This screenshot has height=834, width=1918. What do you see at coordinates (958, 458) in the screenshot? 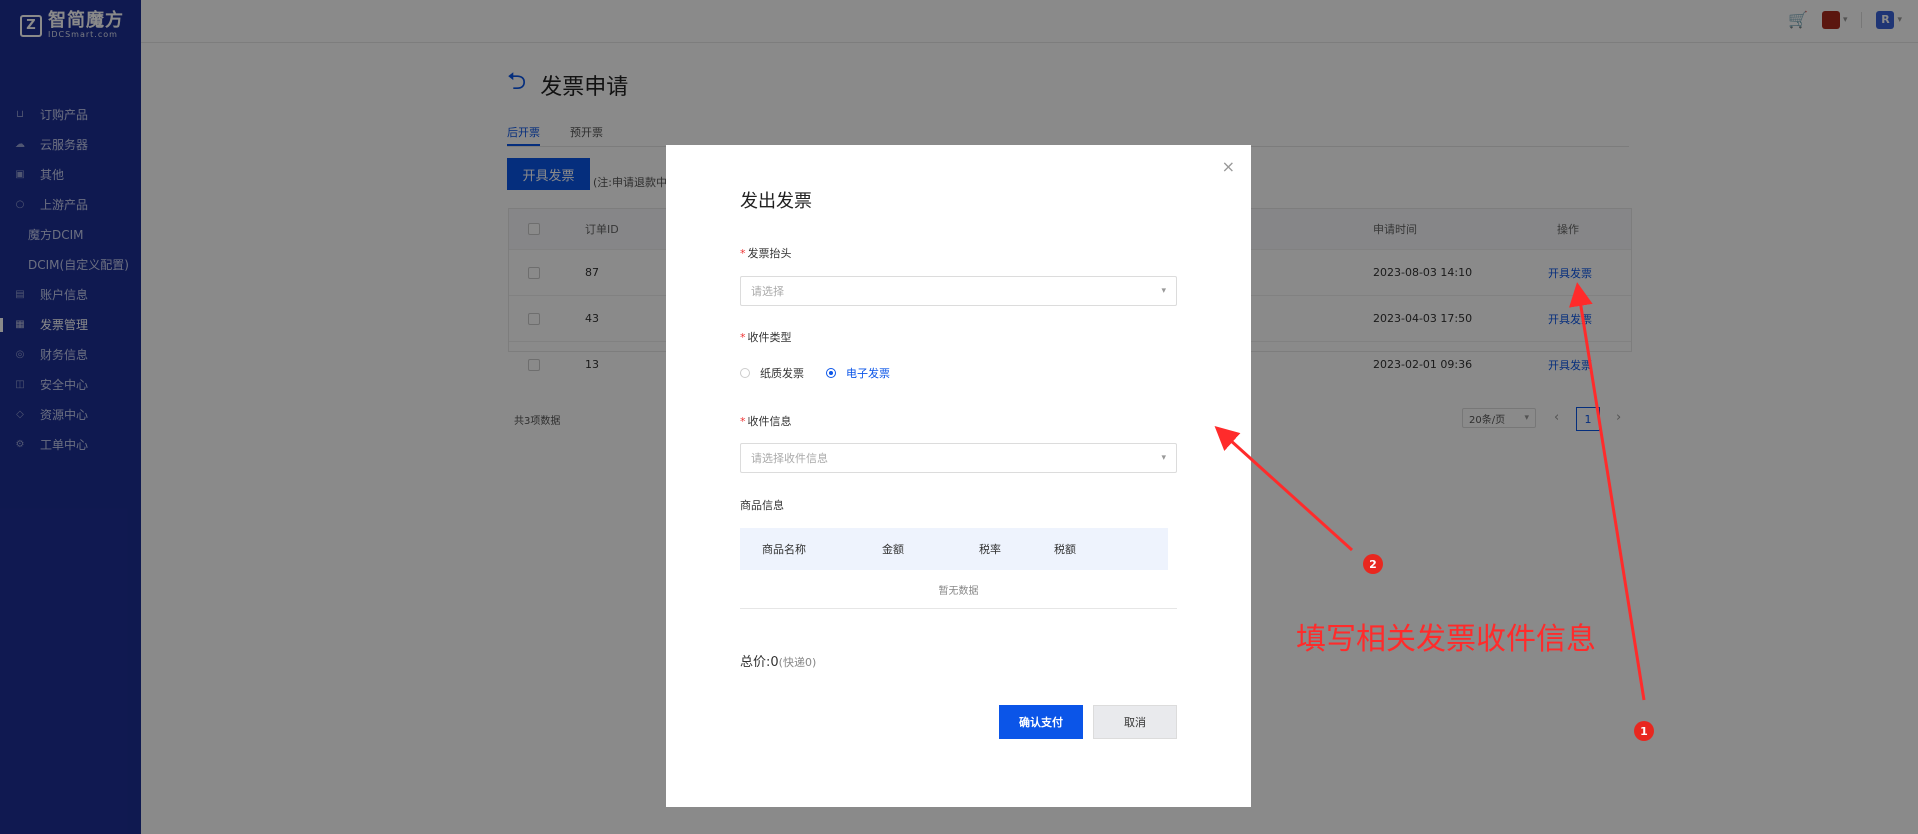
I see `receive-info-select: 请选择收件信息 ▾` at bounding box center [958, 458].